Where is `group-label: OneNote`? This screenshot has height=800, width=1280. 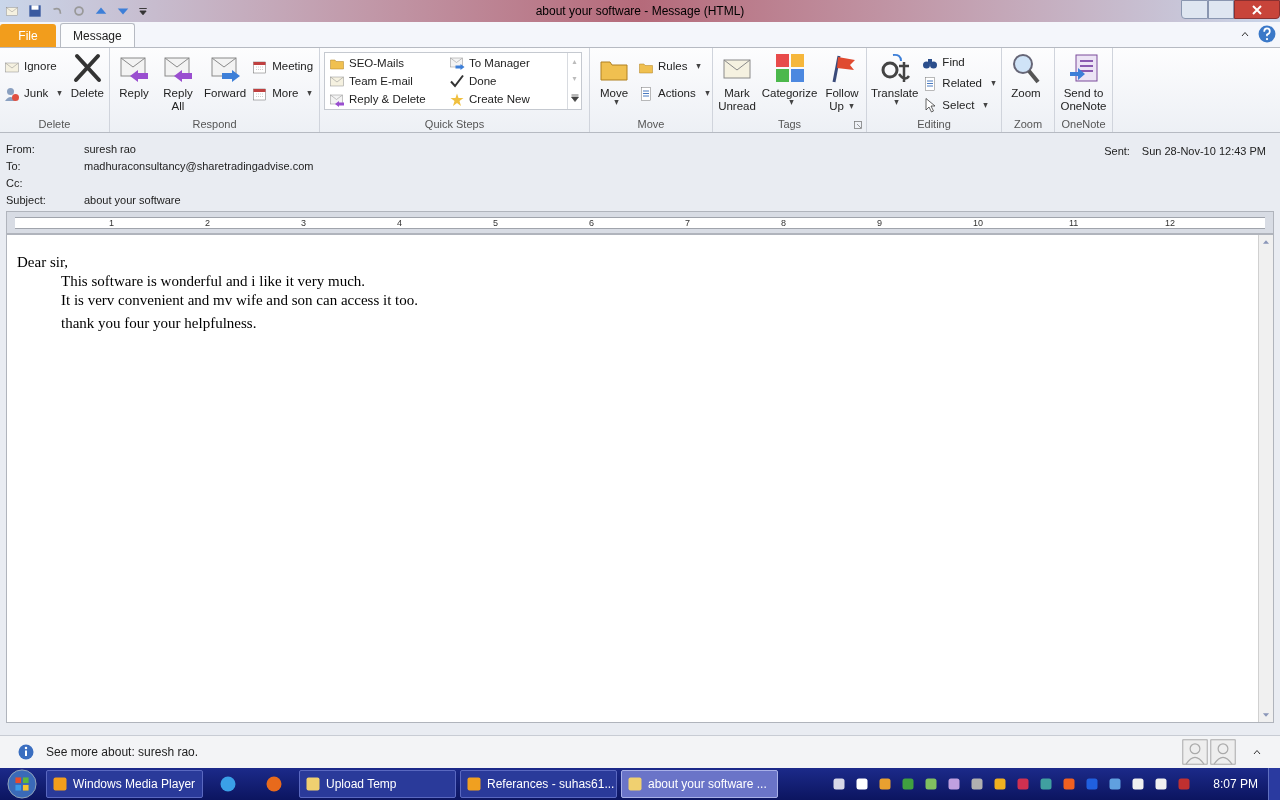
group-label: OneNote is located at coordinates (1083, 125).